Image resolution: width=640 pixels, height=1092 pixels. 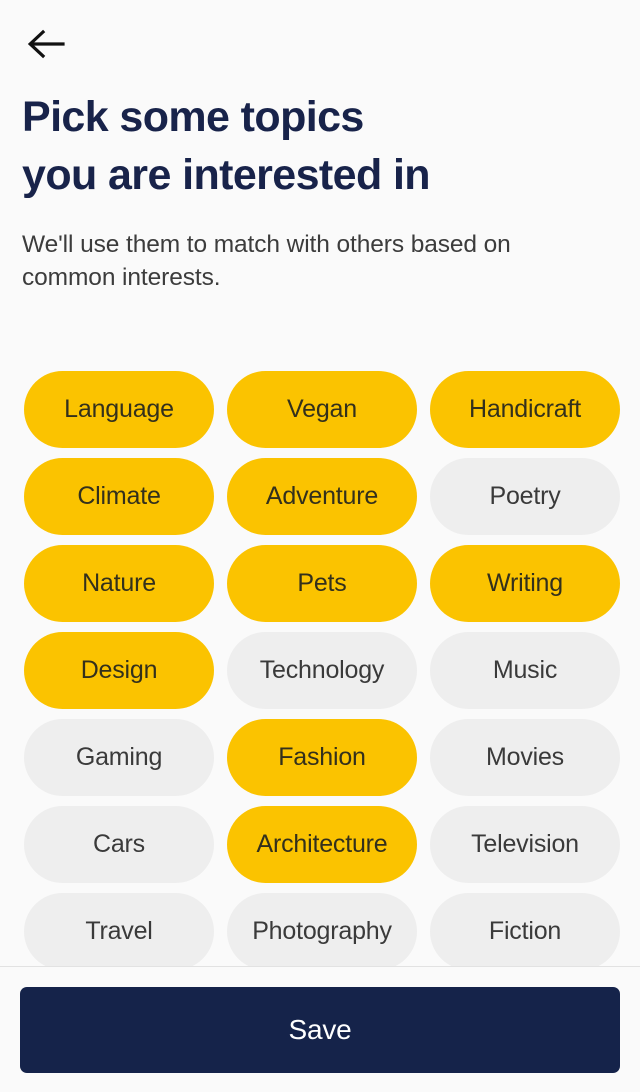 I want to click on bottom-action-bar: Save, so click(x=320, y=1029).